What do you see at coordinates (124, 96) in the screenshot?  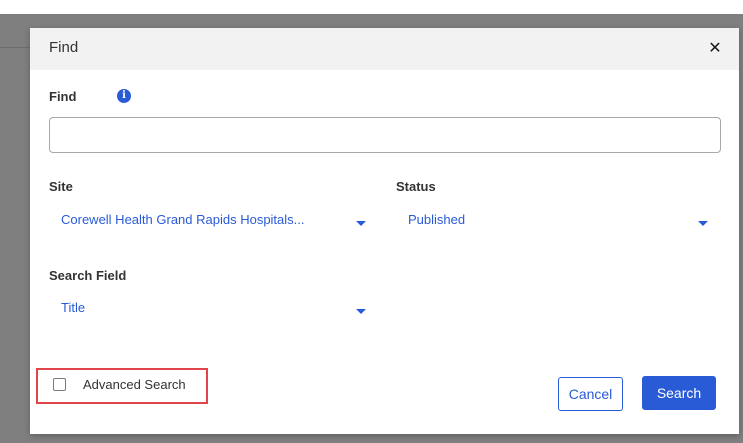 I see `info-icon: i` at bounding box center [124, 96].